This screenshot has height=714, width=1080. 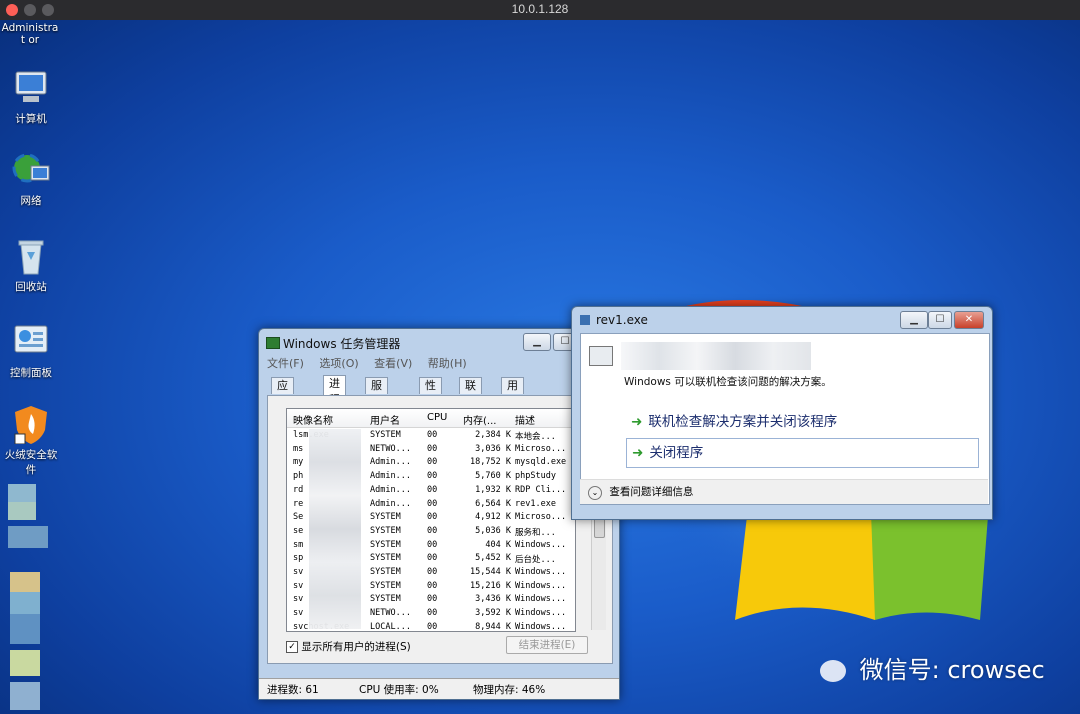 What do you see at coordinates (914, 320) in the screenshot?
I see `dialog-minimize-button: ▁` at bounding box center [914, 320].